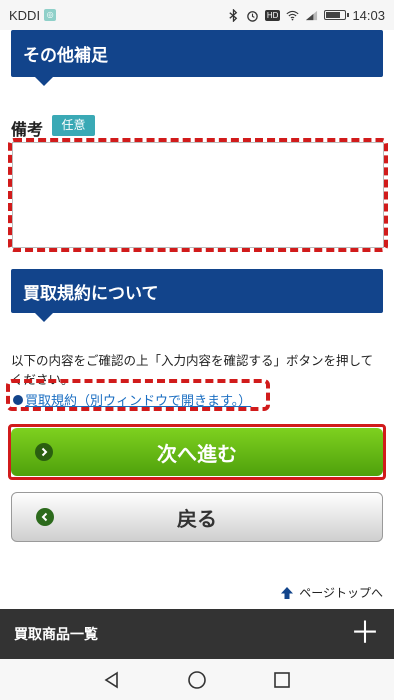 This screenshot has height=700, width=394. I want to click on terms-link-row: 買取規約（別ウィンドウで開きます。）, so click(132, 399).